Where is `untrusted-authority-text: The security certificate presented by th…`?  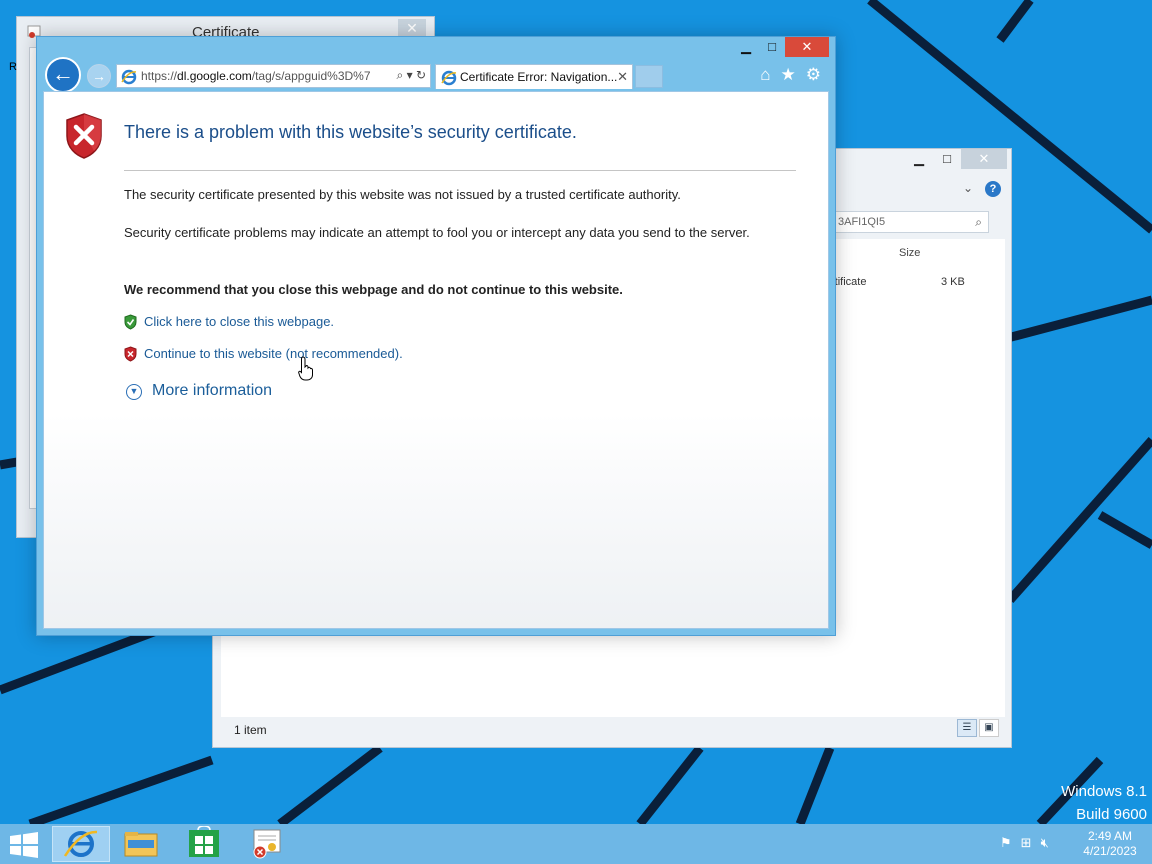 untrusted-authority-text: The security certificate presented by th… is located at coordinates (402, 194).